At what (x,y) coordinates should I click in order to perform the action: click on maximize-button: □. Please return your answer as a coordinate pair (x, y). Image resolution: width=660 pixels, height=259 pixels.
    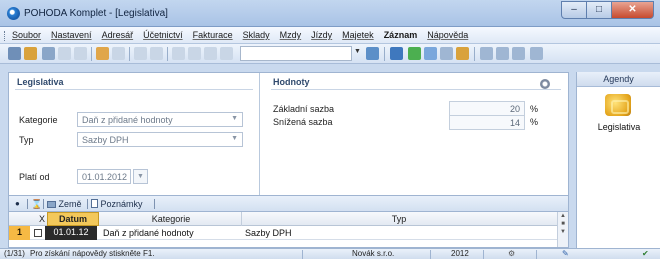
    Looking at the image, I should click on (599, 10).